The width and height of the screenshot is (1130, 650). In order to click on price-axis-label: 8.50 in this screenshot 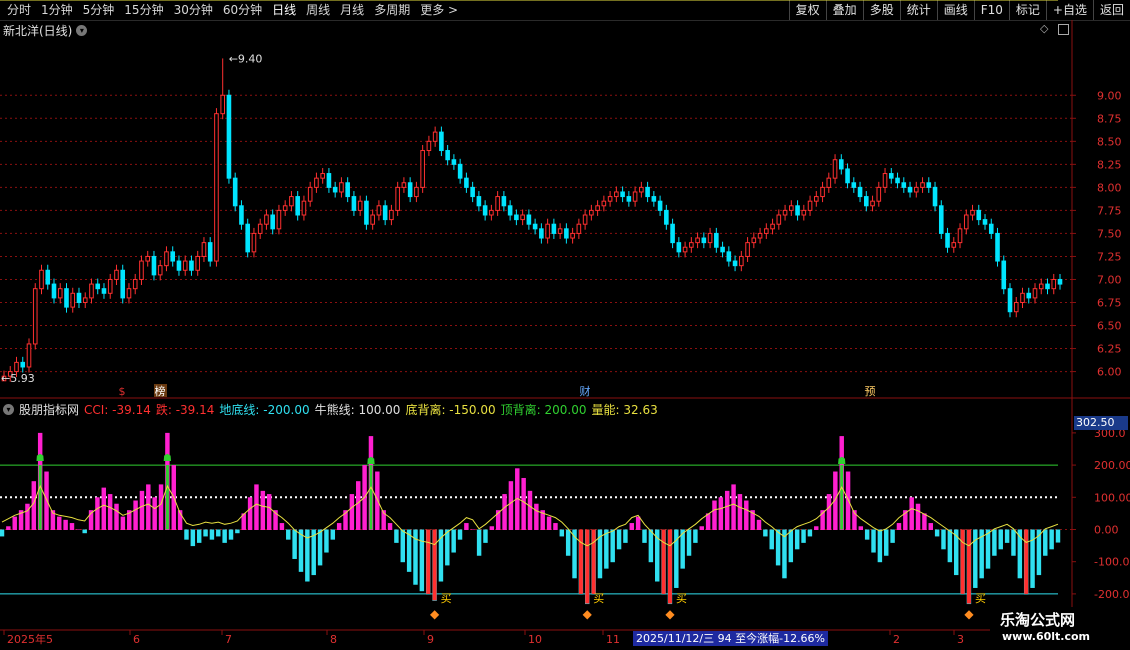, I will do `click(1109, 141)`.